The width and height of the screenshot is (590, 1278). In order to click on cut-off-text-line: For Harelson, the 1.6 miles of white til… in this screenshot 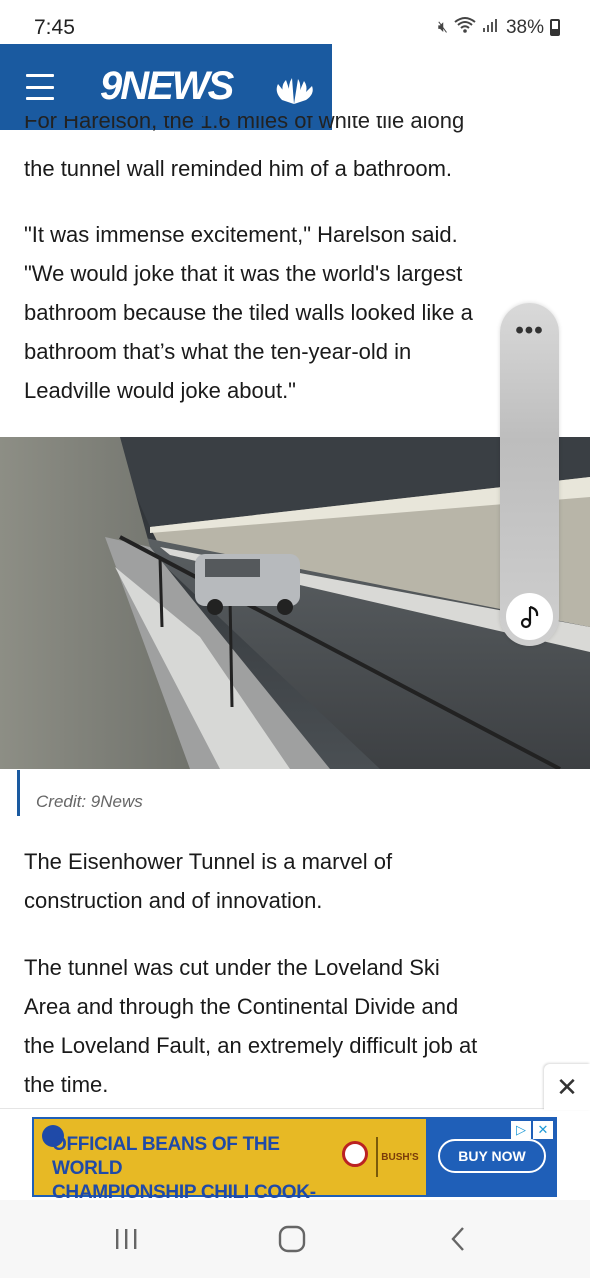, I will do `click(294, 128)`.